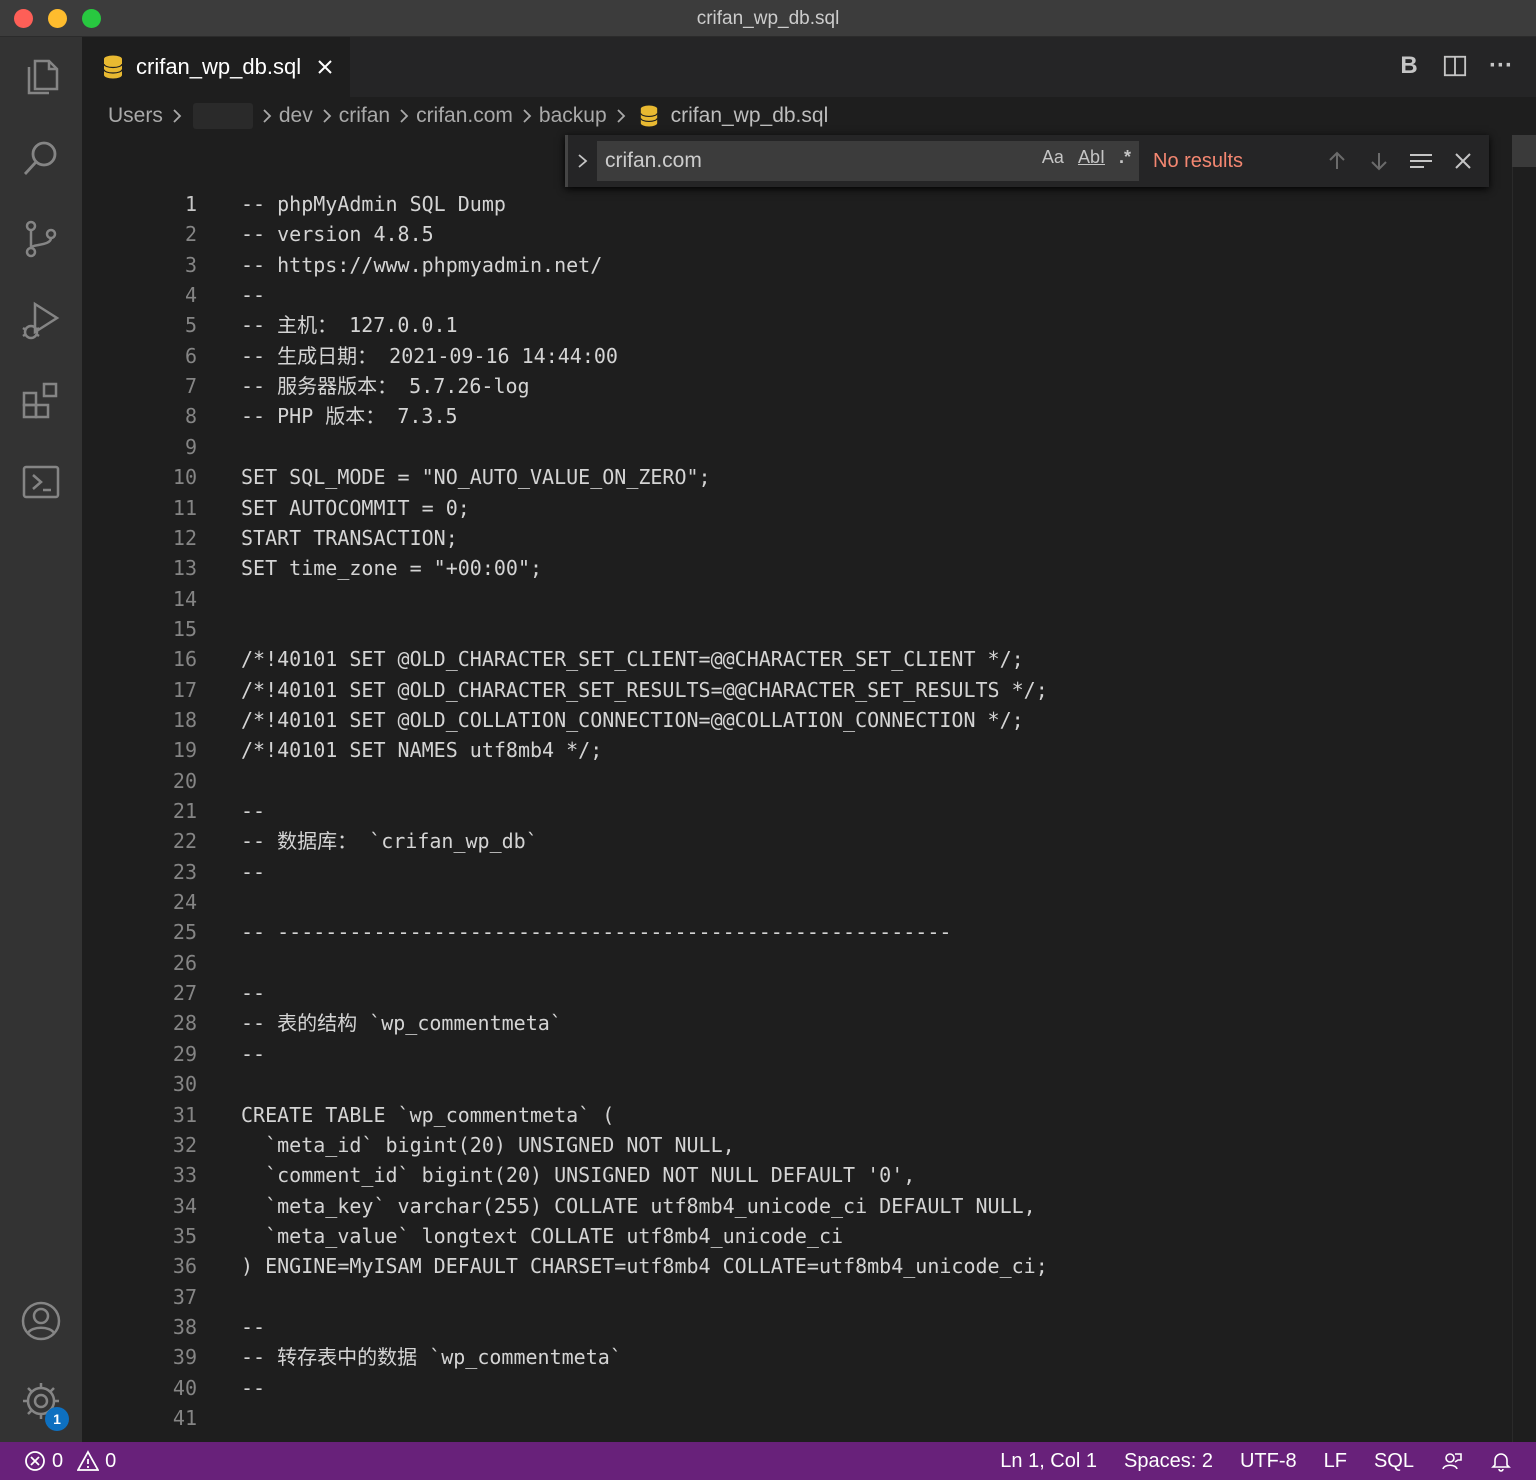 The image size is (1536, 1480). What do you see at coordinates (809, 356) in the screenshot?
I see `code-line: 6 -- 生成日期： 2021-09-16 14:44:00` at bounding box center [809, 356].